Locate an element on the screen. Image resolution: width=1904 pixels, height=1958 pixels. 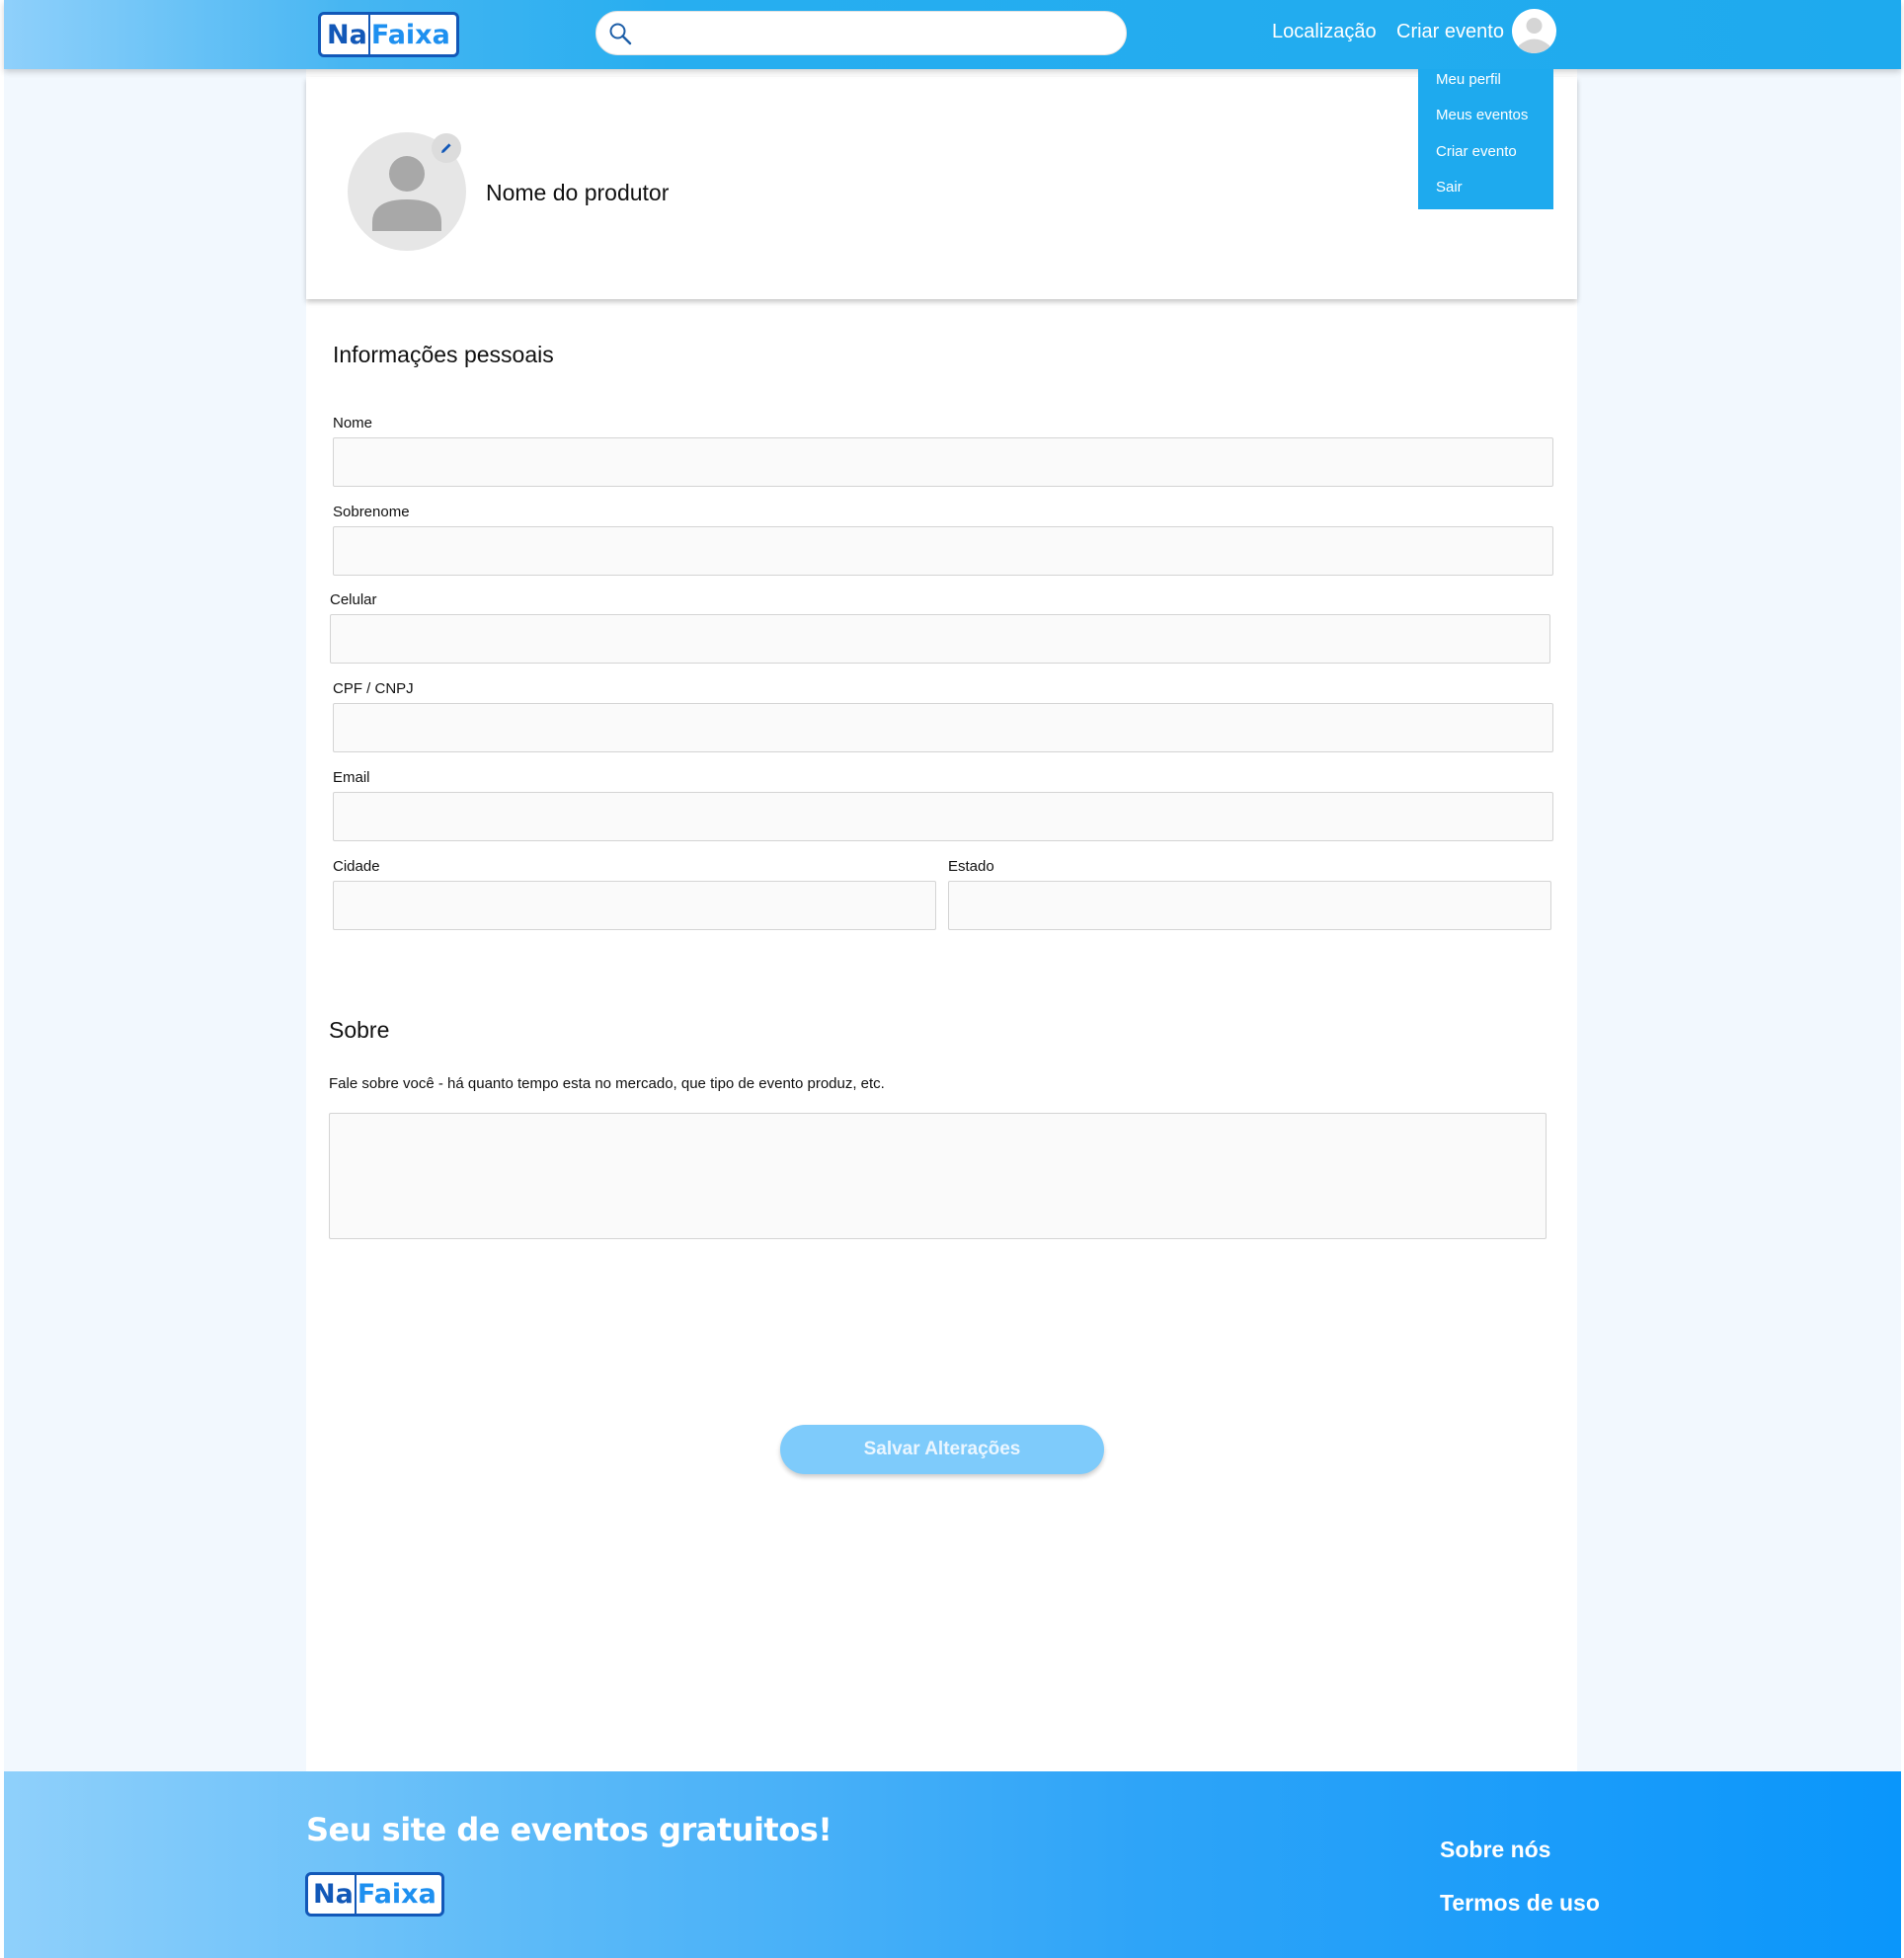
email-field is located at coordinates (943, 816).